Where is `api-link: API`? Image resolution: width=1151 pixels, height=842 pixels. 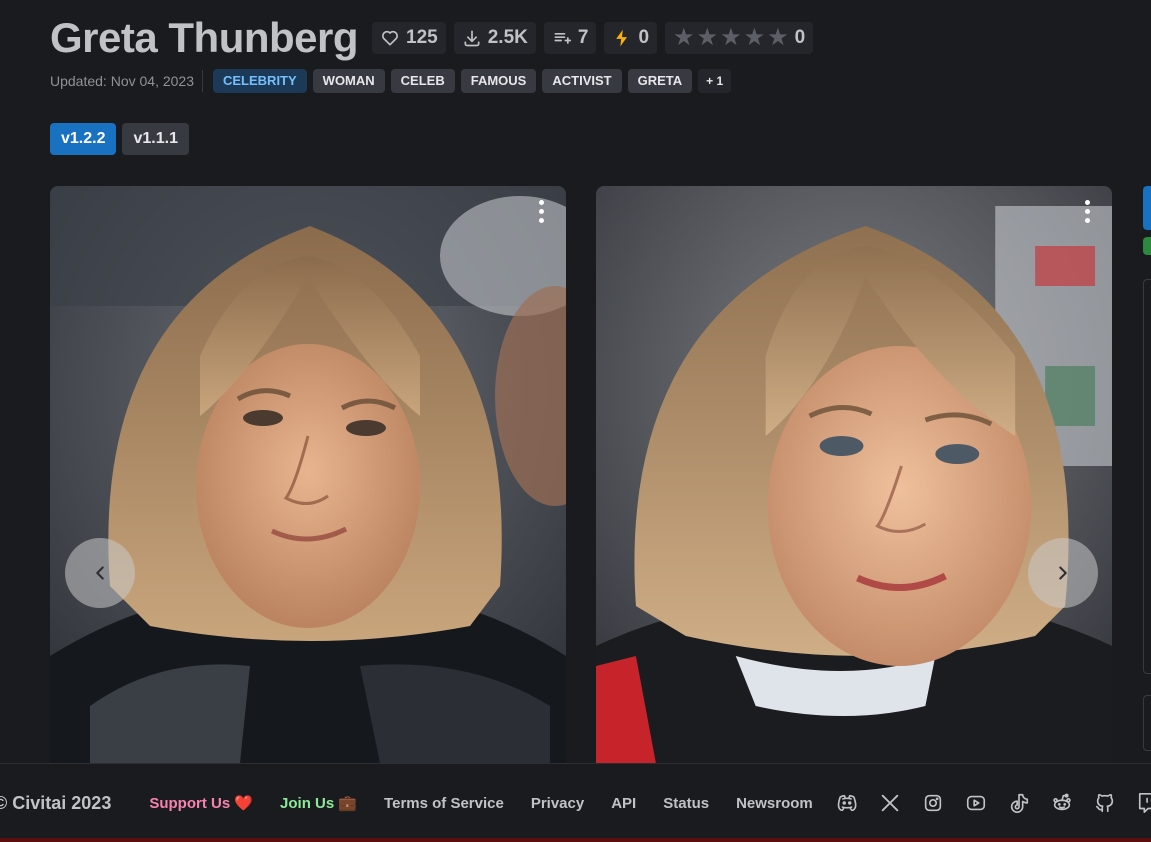 api-link: API is located at coordinates (623, 803).